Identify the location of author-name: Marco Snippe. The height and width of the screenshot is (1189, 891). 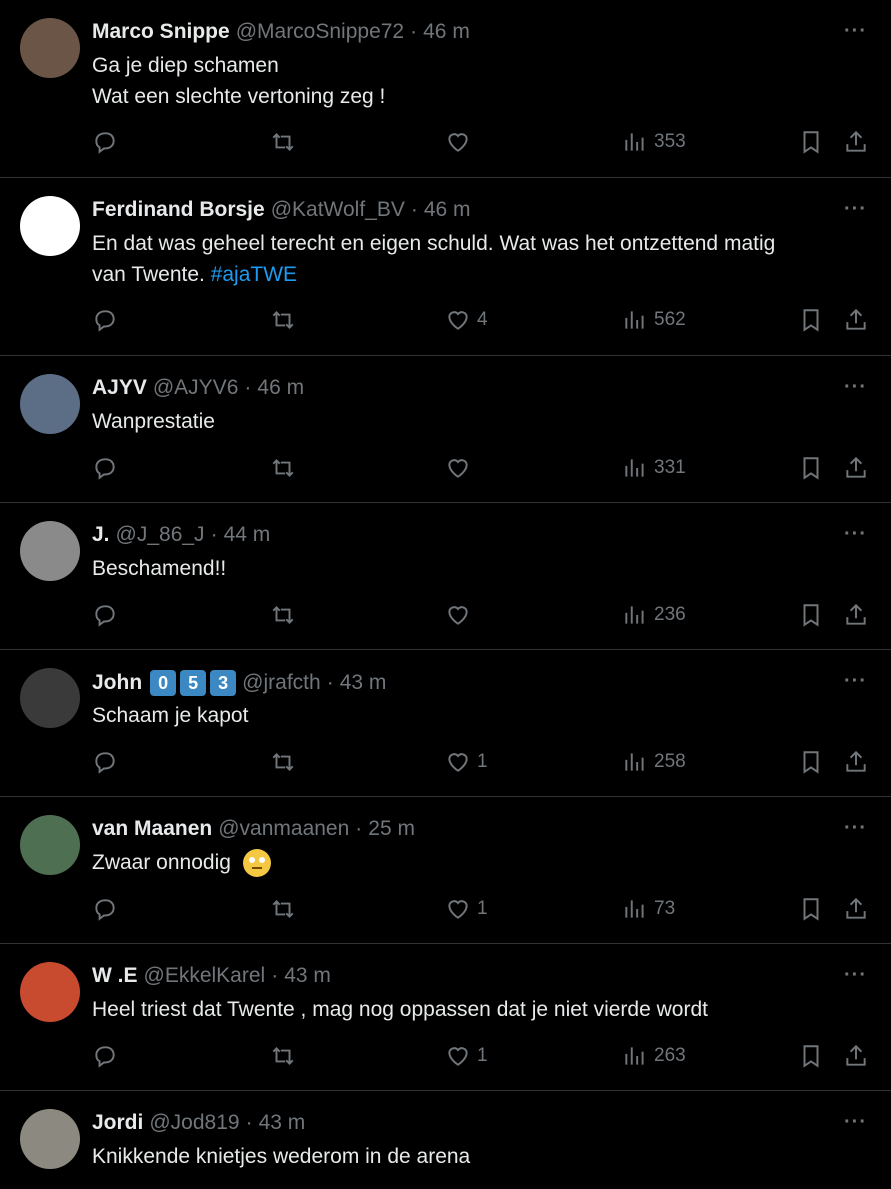
(161, 32).